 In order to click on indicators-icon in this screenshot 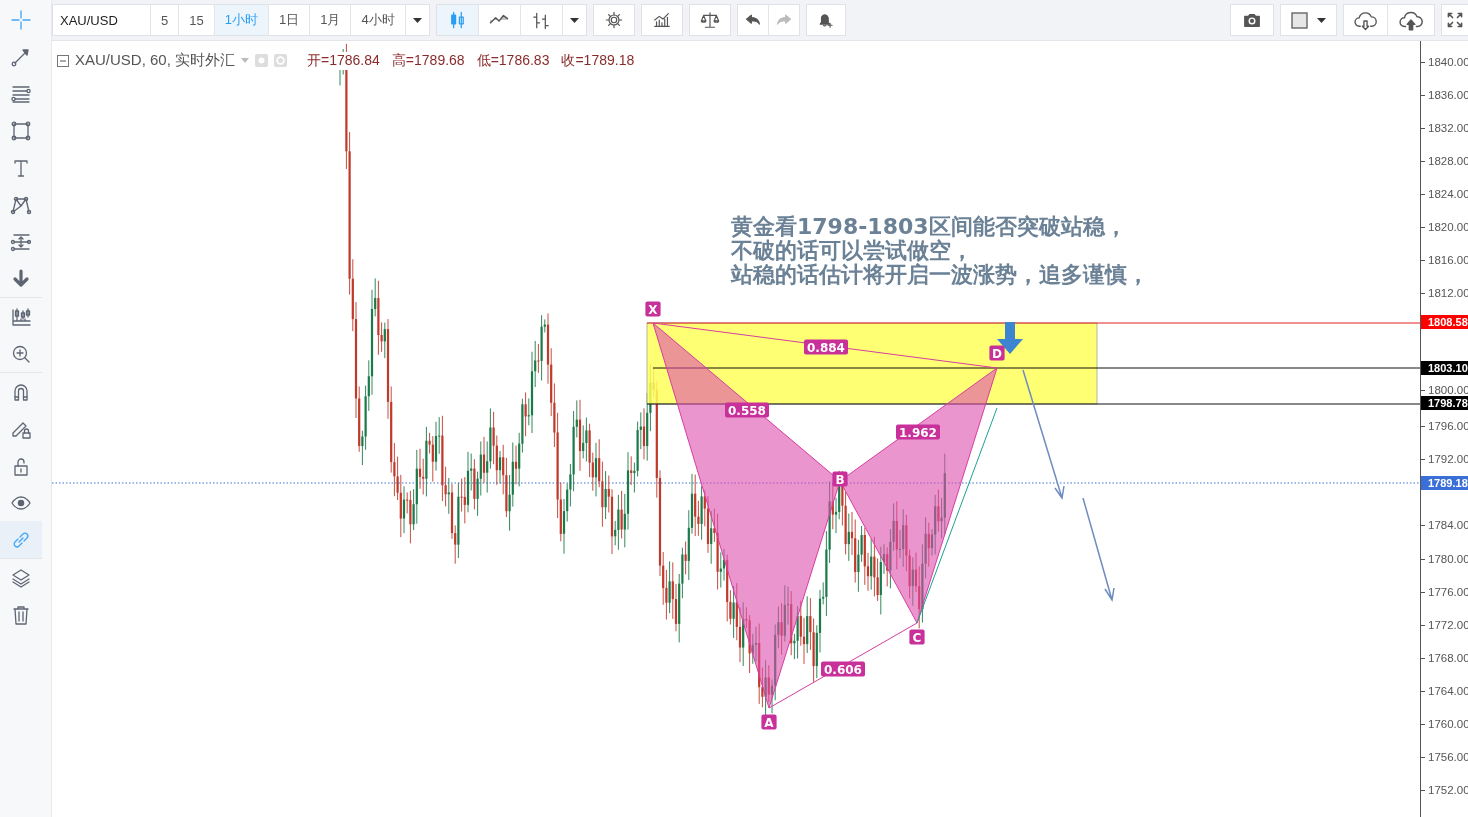, I will do `click(661, 20)`.